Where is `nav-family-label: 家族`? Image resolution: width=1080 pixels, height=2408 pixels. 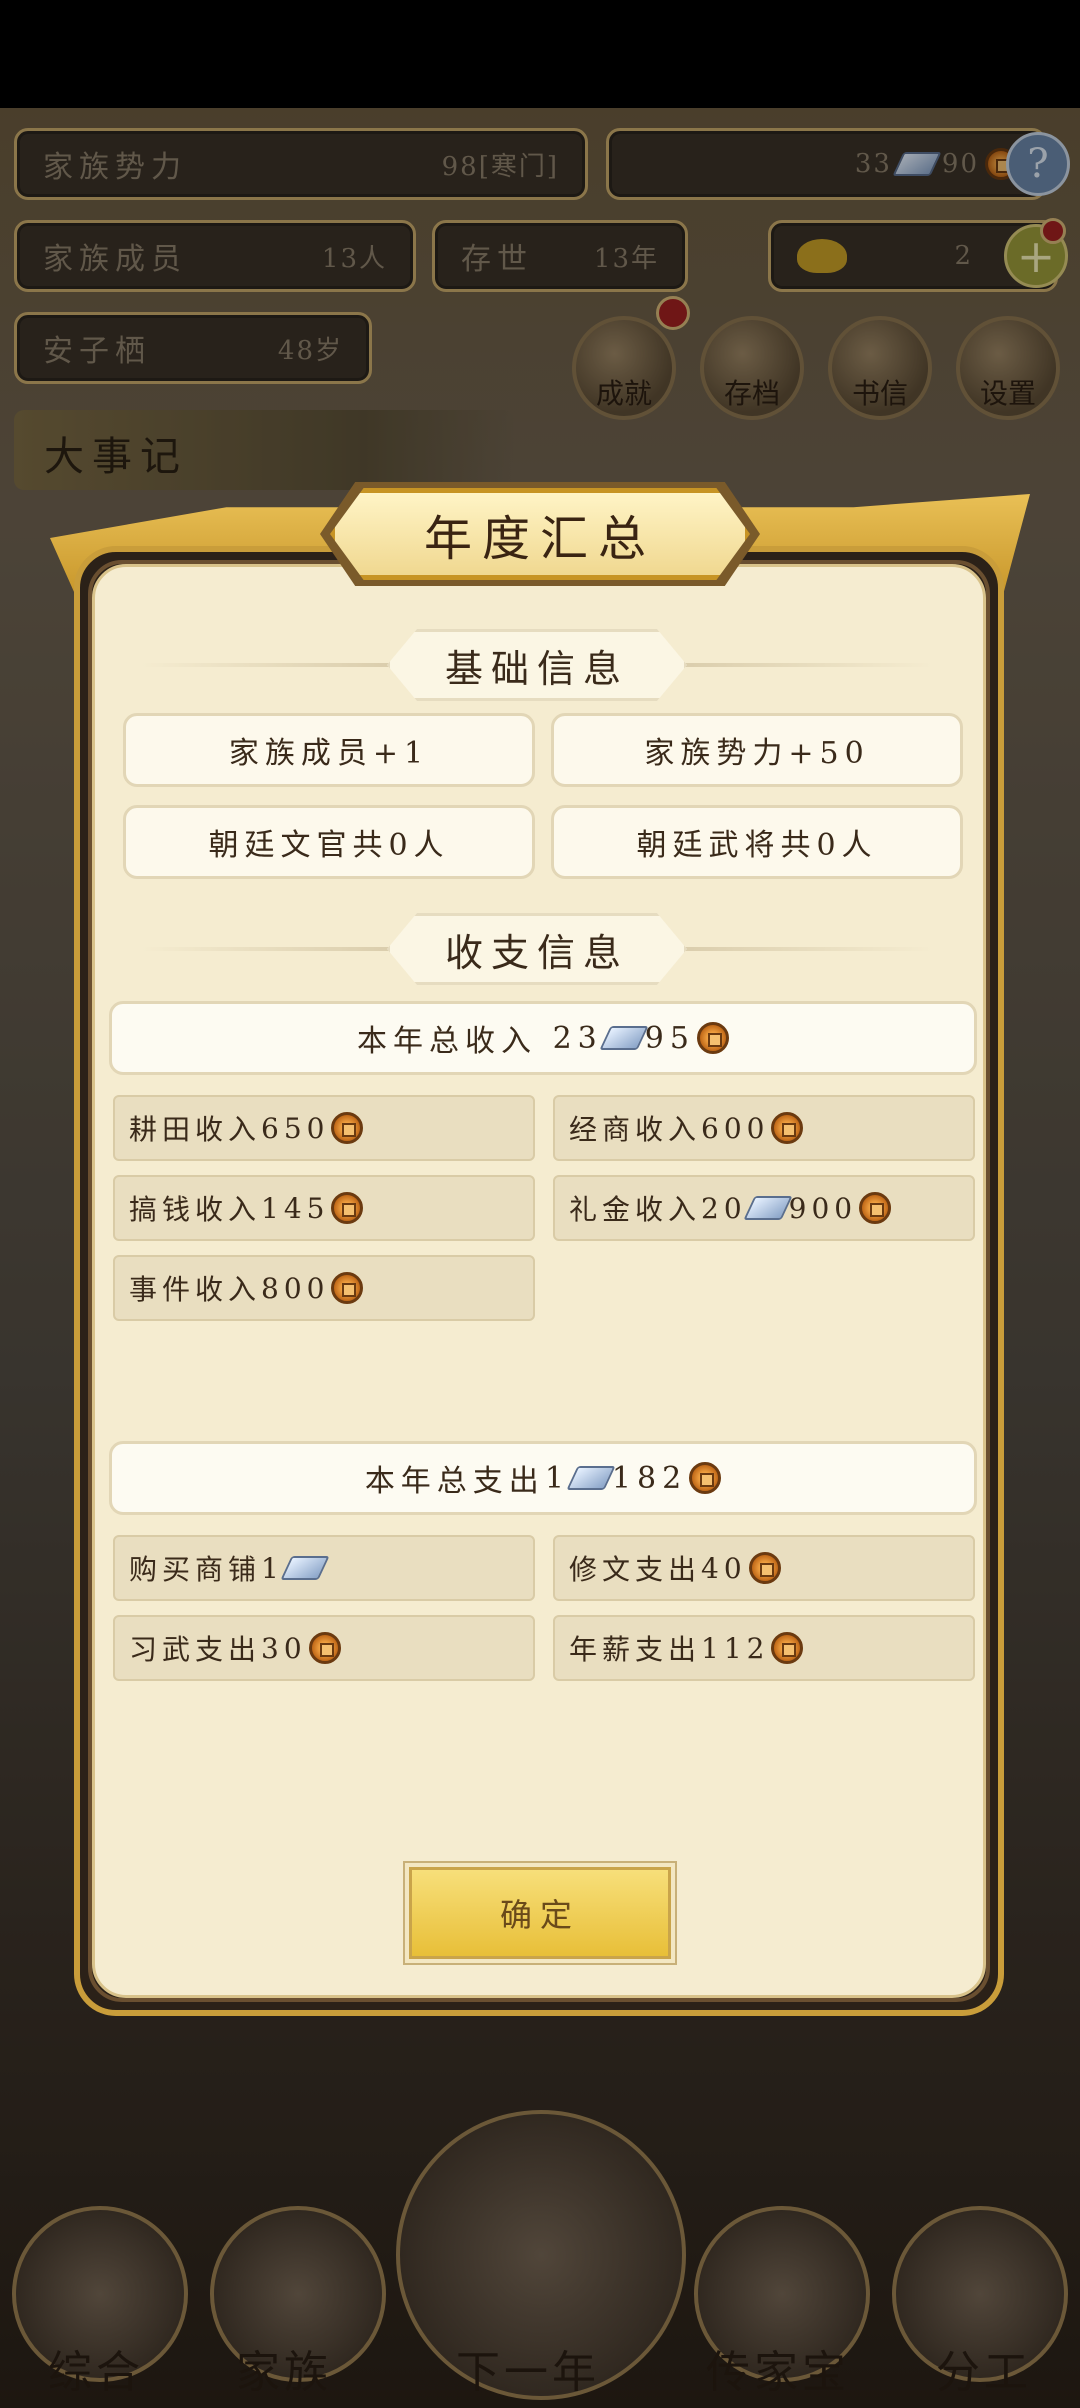
nav-family-label: 家族 is located at coordinates (284, 2372).